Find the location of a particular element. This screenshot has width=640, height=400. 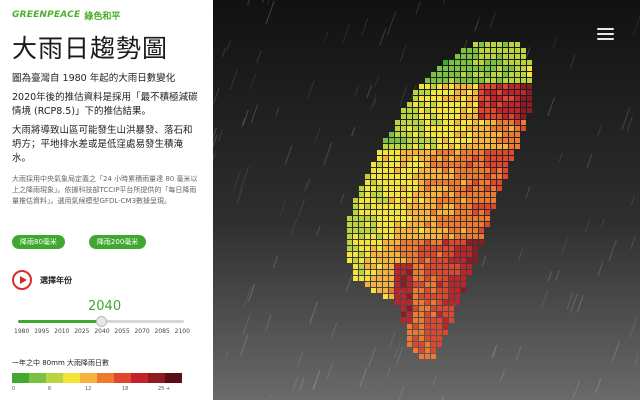

year-slider-thumb is located at coordinates (101, 321).